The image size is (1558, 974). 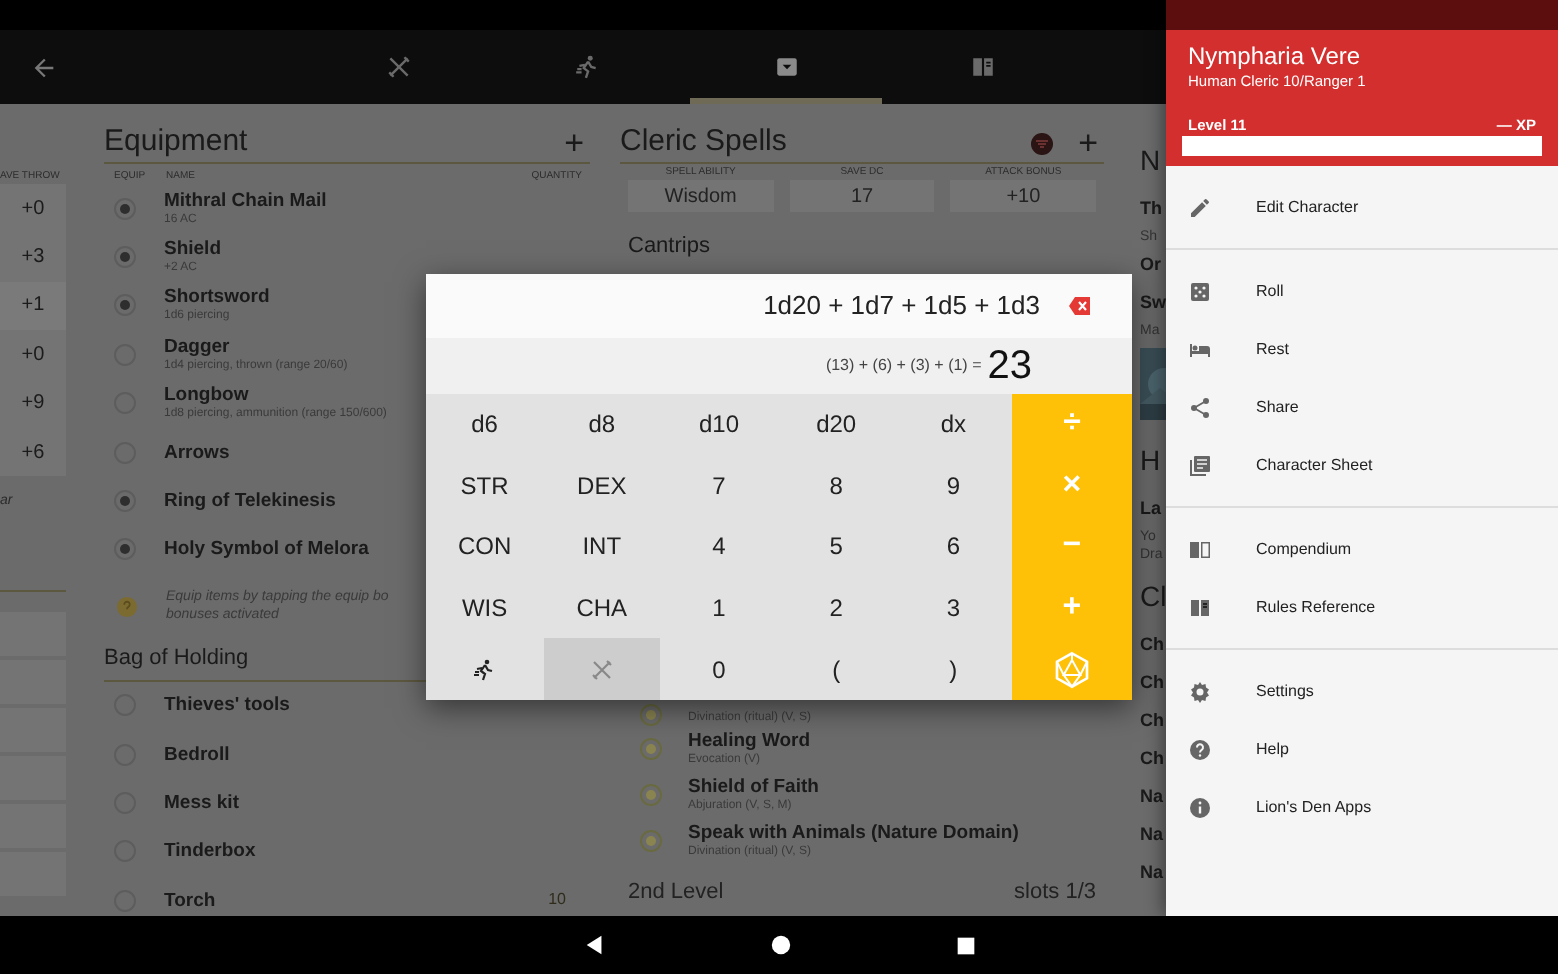 What do you see at coordinates (836, 669) in the screenshot?
I see `dice-key: (` at bounding box center [836, 669].